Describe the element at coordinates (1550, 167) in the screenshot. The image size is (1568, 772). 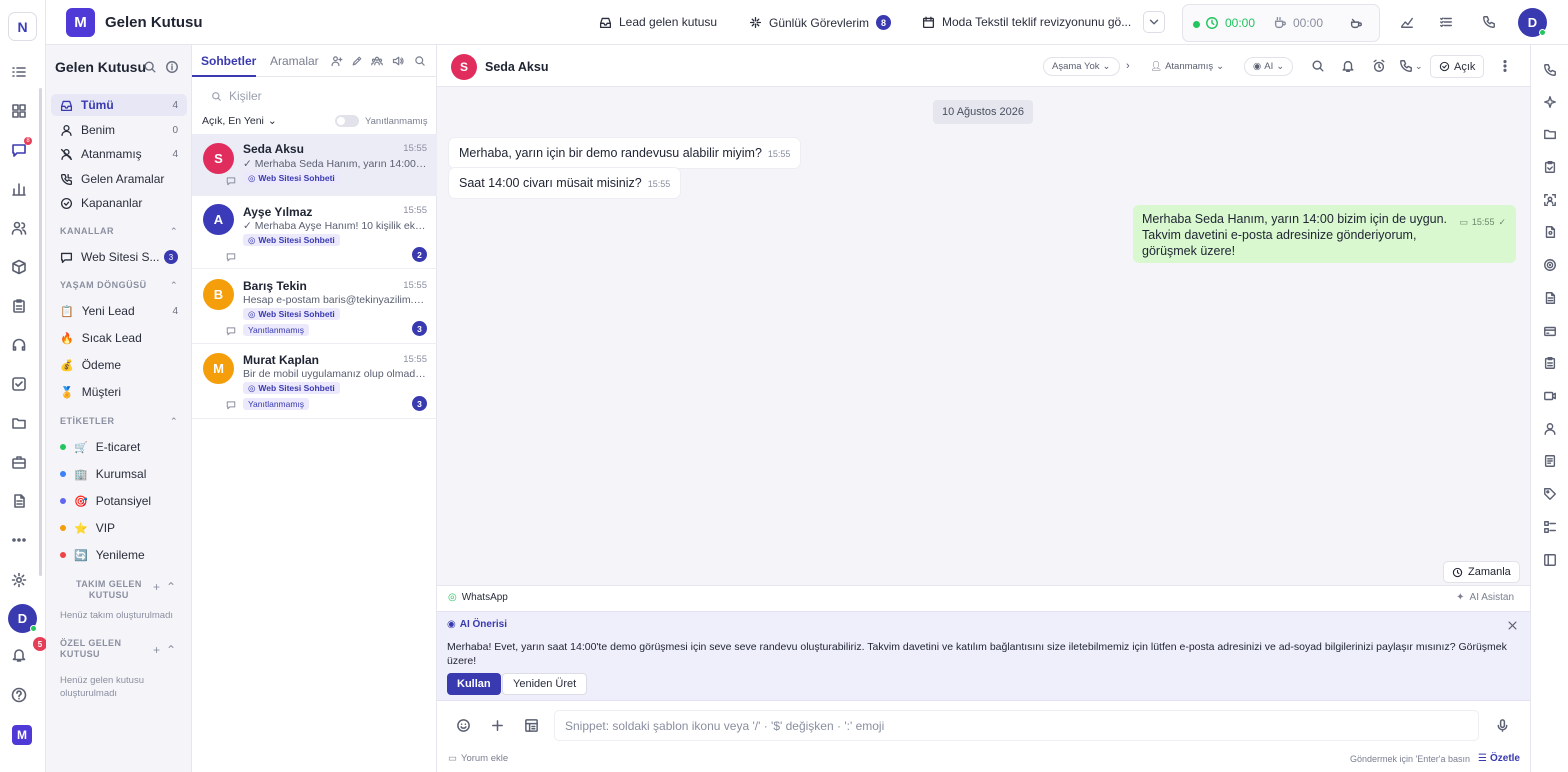
I see `clipboard-check-icon` at that location.